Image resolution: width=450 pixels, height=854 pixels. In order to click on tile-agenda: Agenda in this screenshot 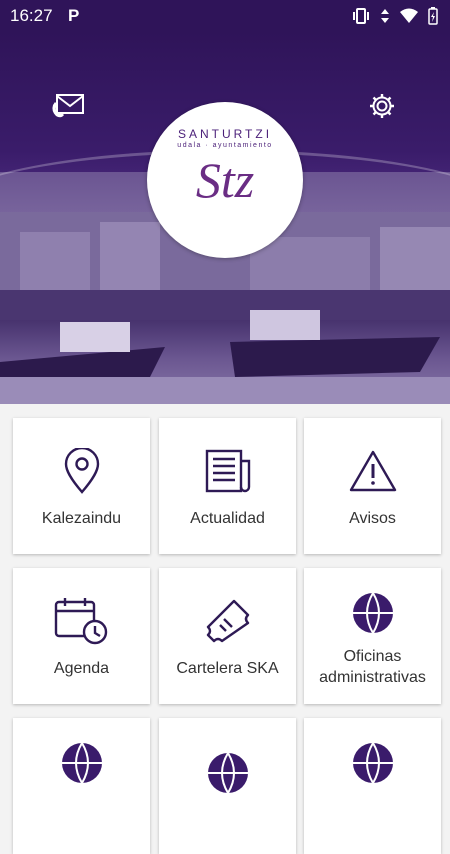, I will do `click(81, 636)`.